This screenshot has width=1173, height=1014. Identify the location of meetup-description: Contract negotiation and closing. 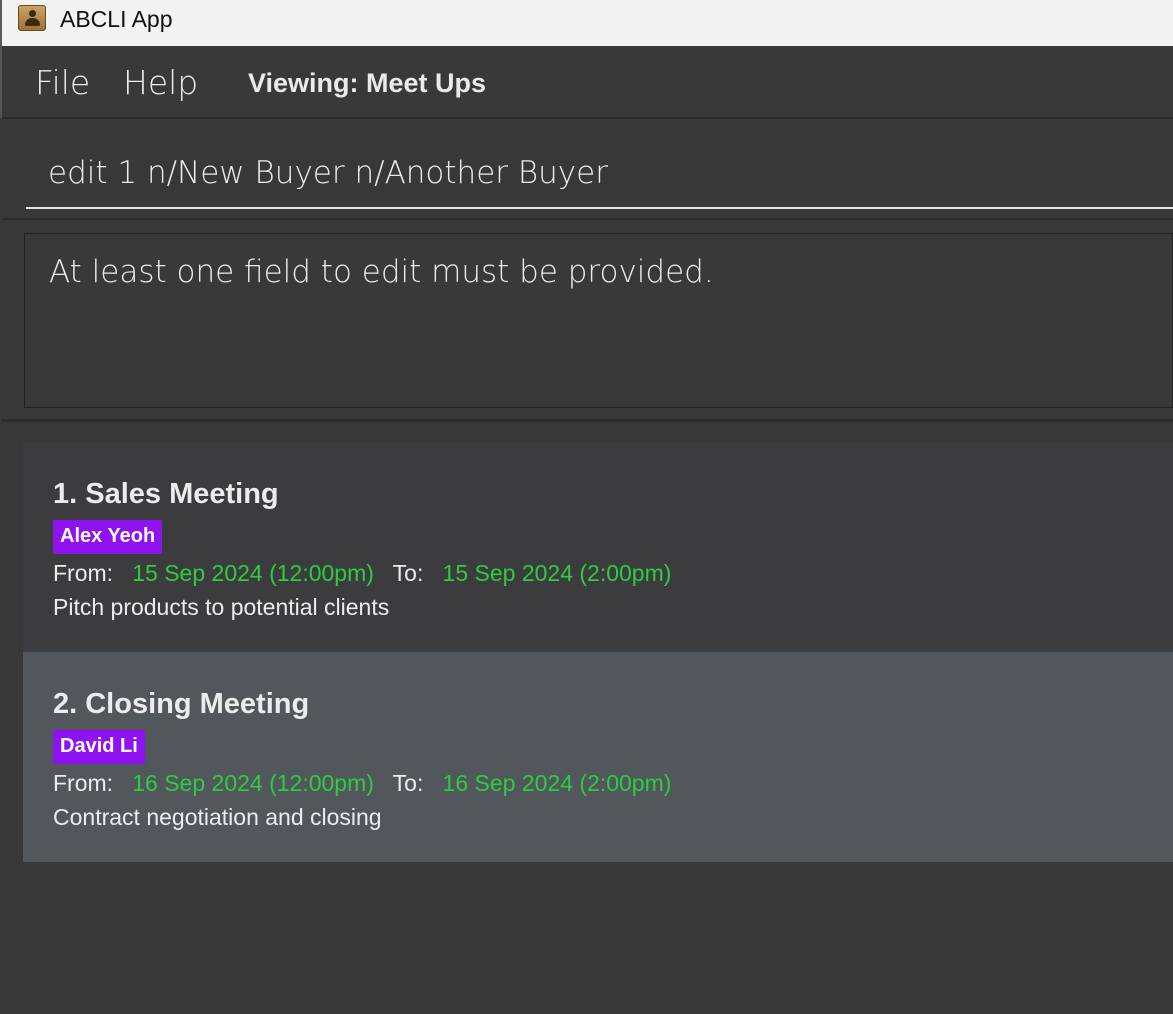
(217, 817).